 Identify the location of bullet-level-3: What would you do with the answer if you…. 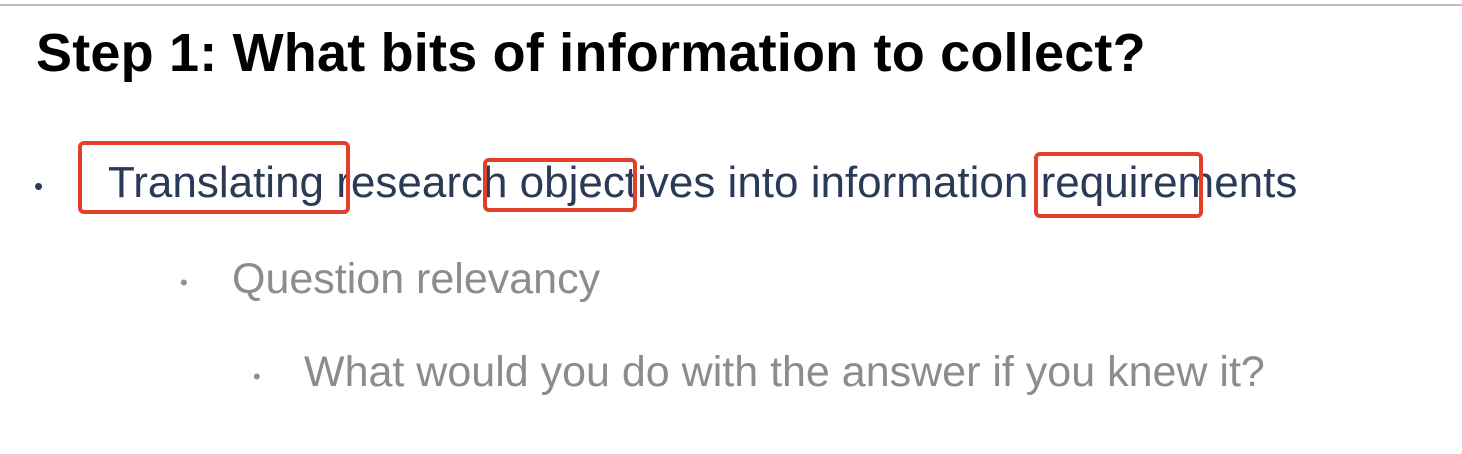
(784, 372).